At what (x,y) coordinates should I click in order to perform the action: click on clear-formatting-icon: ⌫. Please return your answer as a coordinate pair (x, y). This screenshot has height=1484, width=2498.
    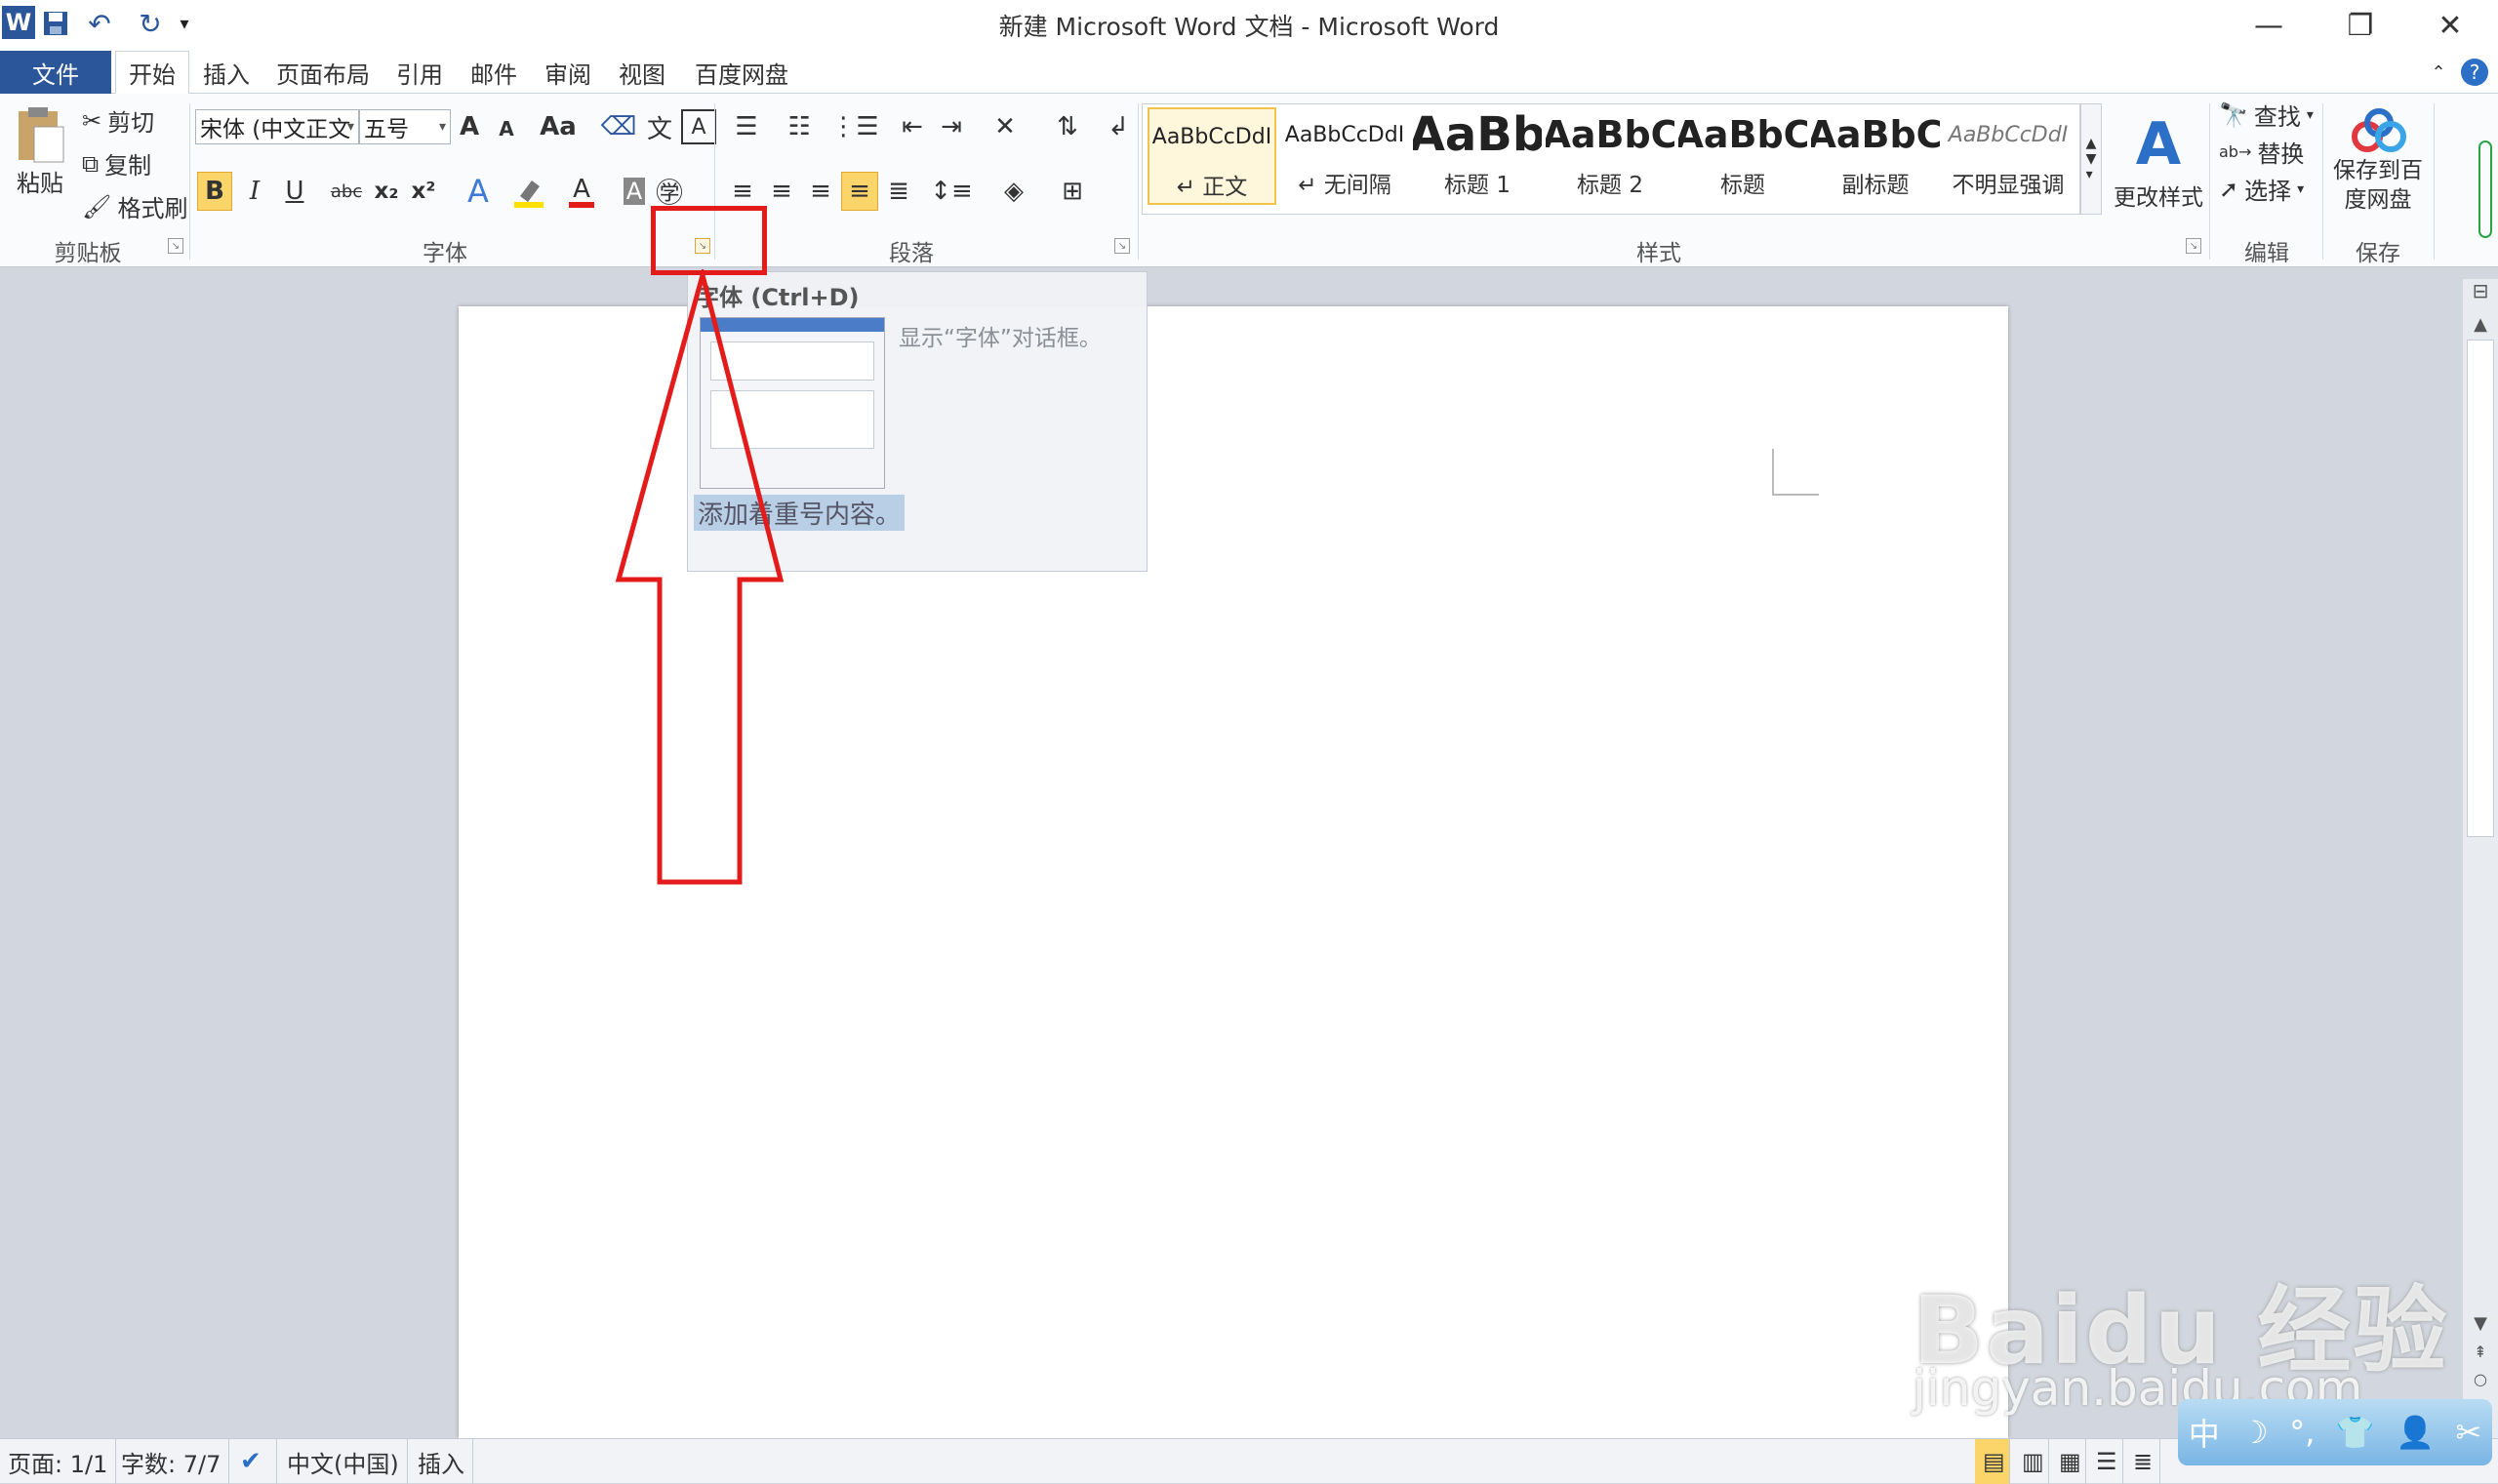
    Looking at the image, I should click on (618, 126).